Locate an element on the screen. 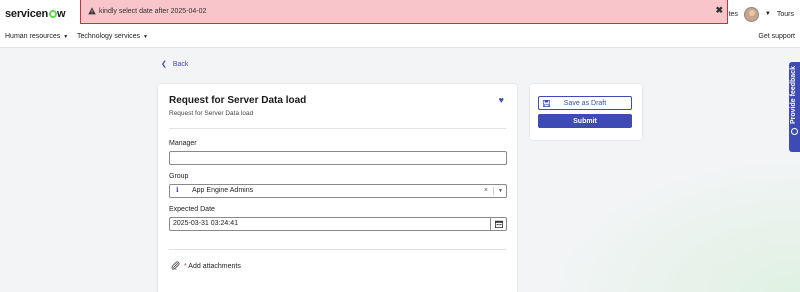 The image size is (800, 292). alert-message: kindly select date after 2025-04-02 is located at coordinates (153, 11).